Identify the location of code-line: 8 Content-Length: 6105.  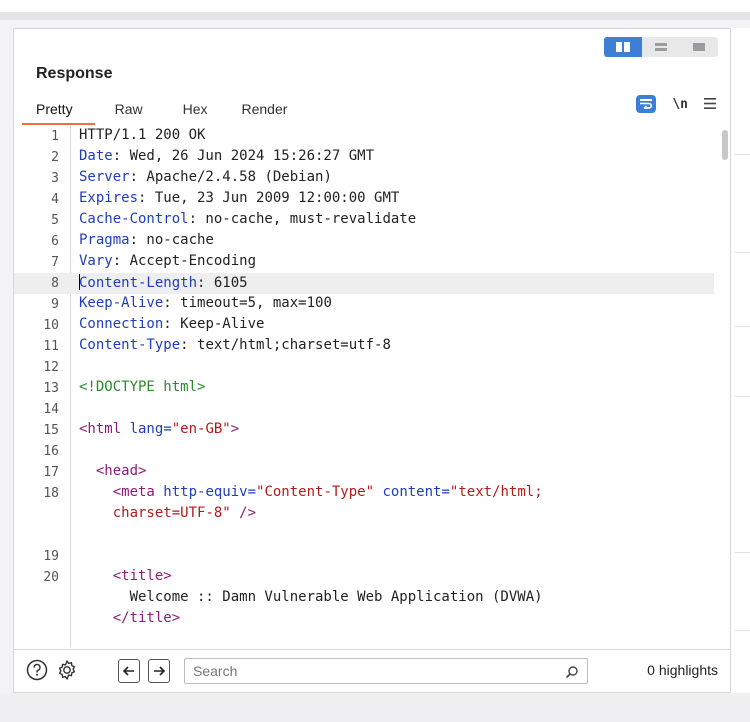
(364, 283).